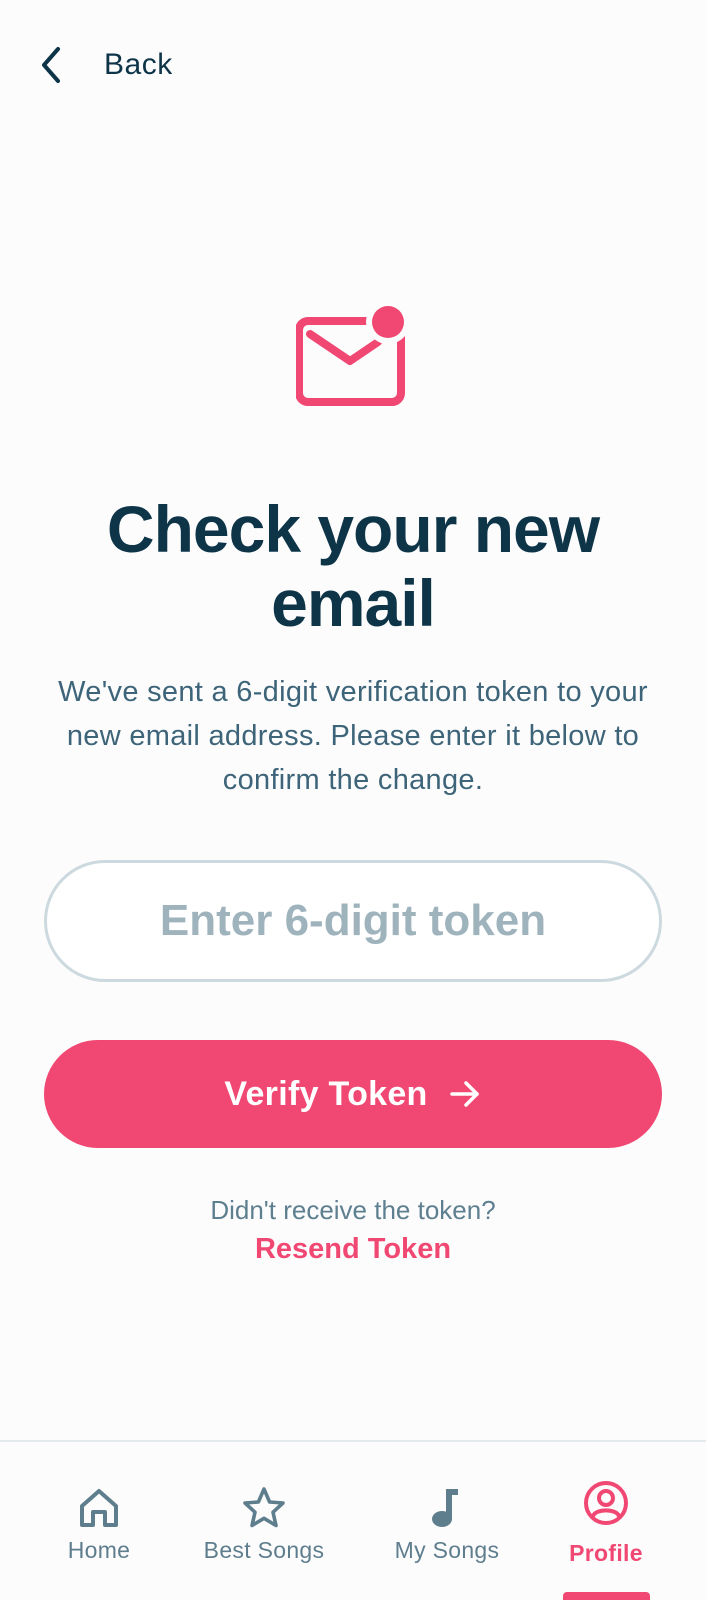 The height and width of the screenshot is (1600, 706). I want to click on verify-token-button: Verify Token, so click(353, 1094).